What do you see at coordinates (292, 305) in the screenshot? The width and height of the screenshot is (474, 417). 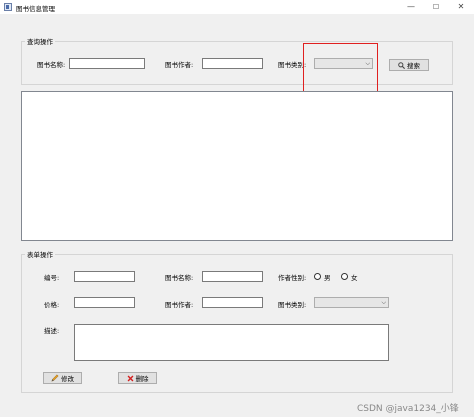 I see `form-category-label: 图书类别:` at bounding box center [292, 305].